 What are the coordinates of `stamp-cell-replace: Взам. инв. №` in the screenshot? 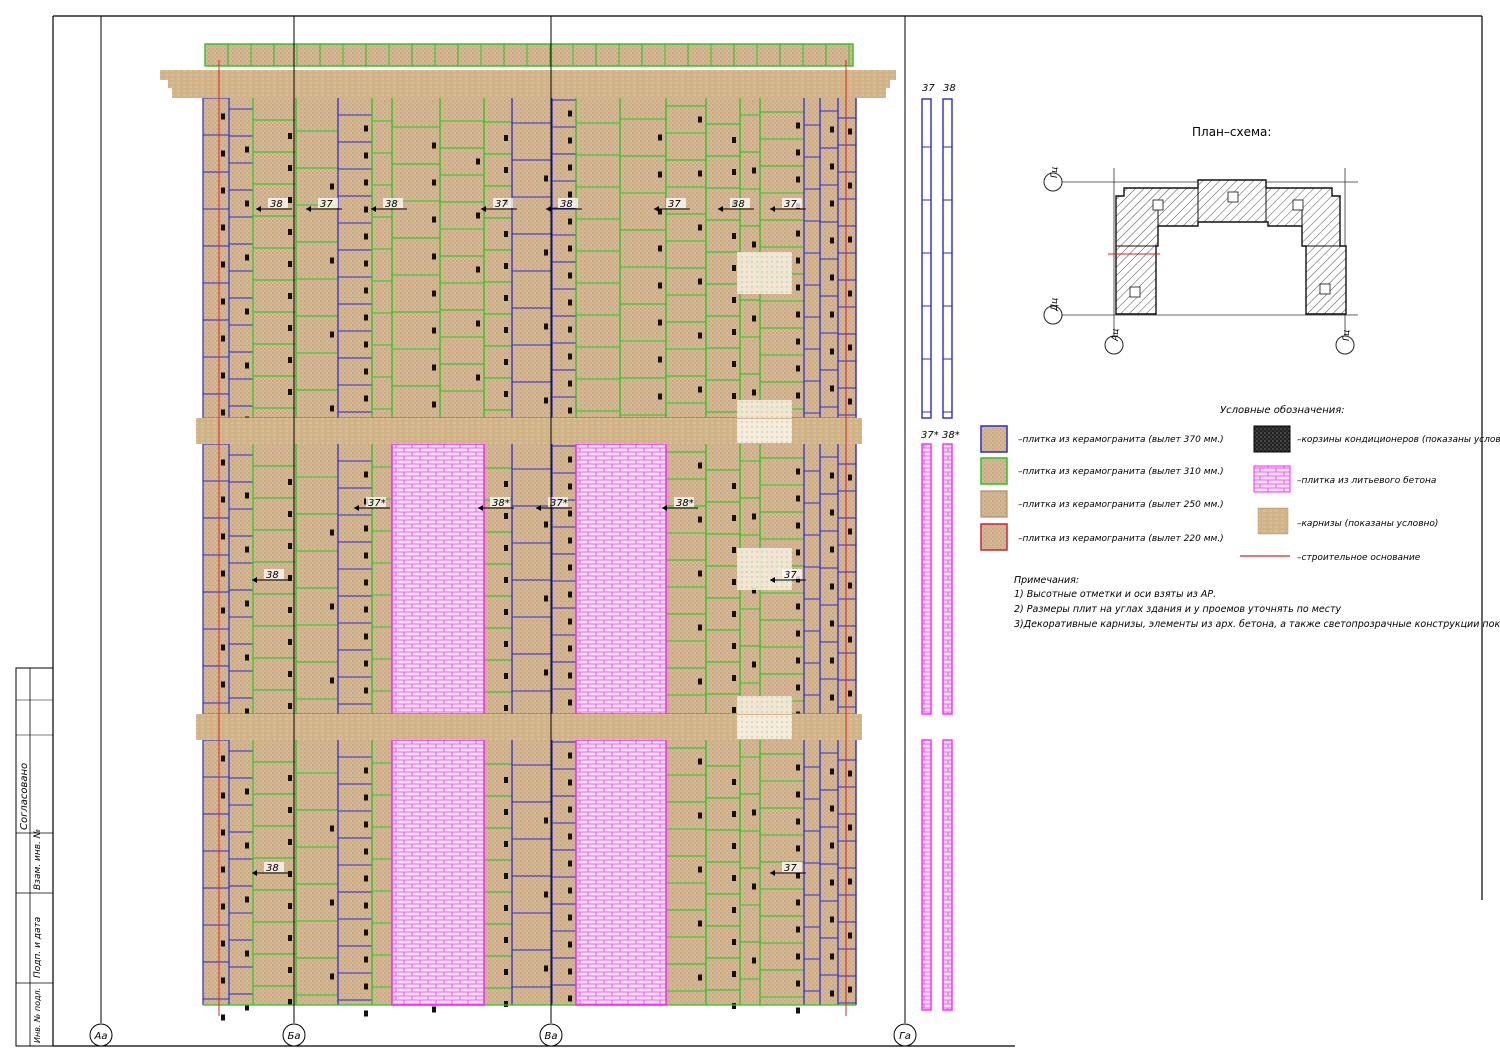 It's located at (38, 859).